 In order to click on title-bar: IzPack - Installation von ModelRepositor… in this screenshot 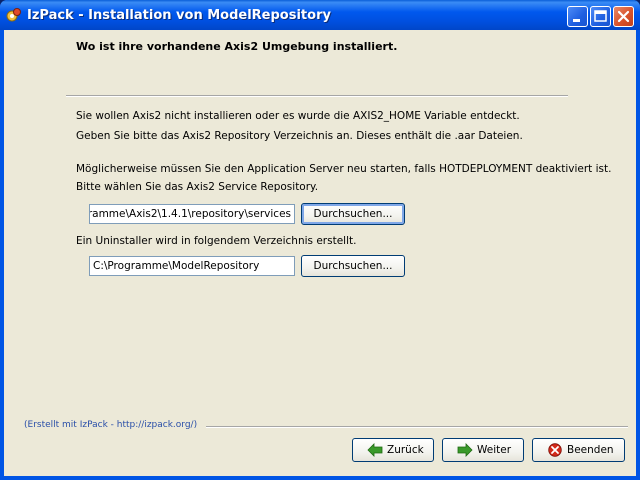, I will do `click(320, 15)`.